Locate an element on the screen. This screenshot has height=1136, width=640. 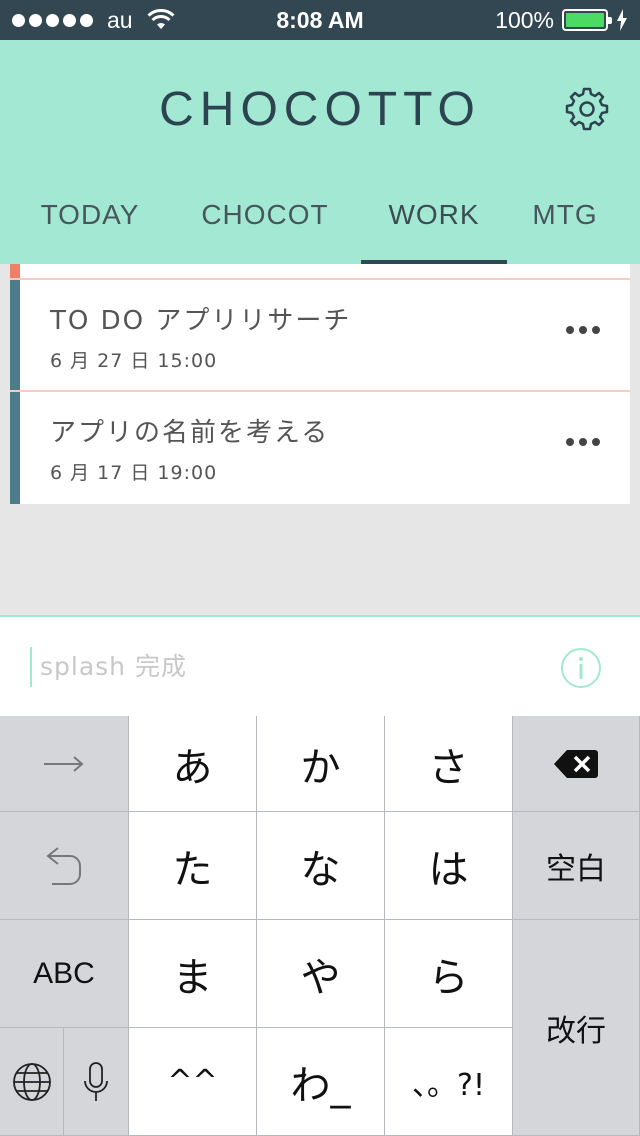
task-row: TO DO アプリリサーチ 6 月 27 日 15:00 is located at coordinates (320, 336).